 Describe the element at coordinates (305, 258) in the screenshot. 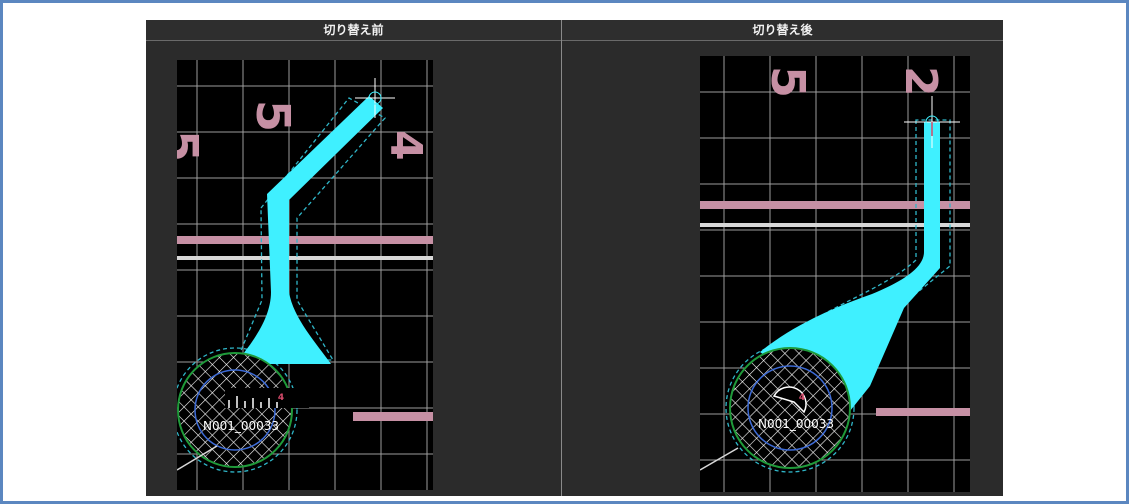

I see `reference-line` at that location.